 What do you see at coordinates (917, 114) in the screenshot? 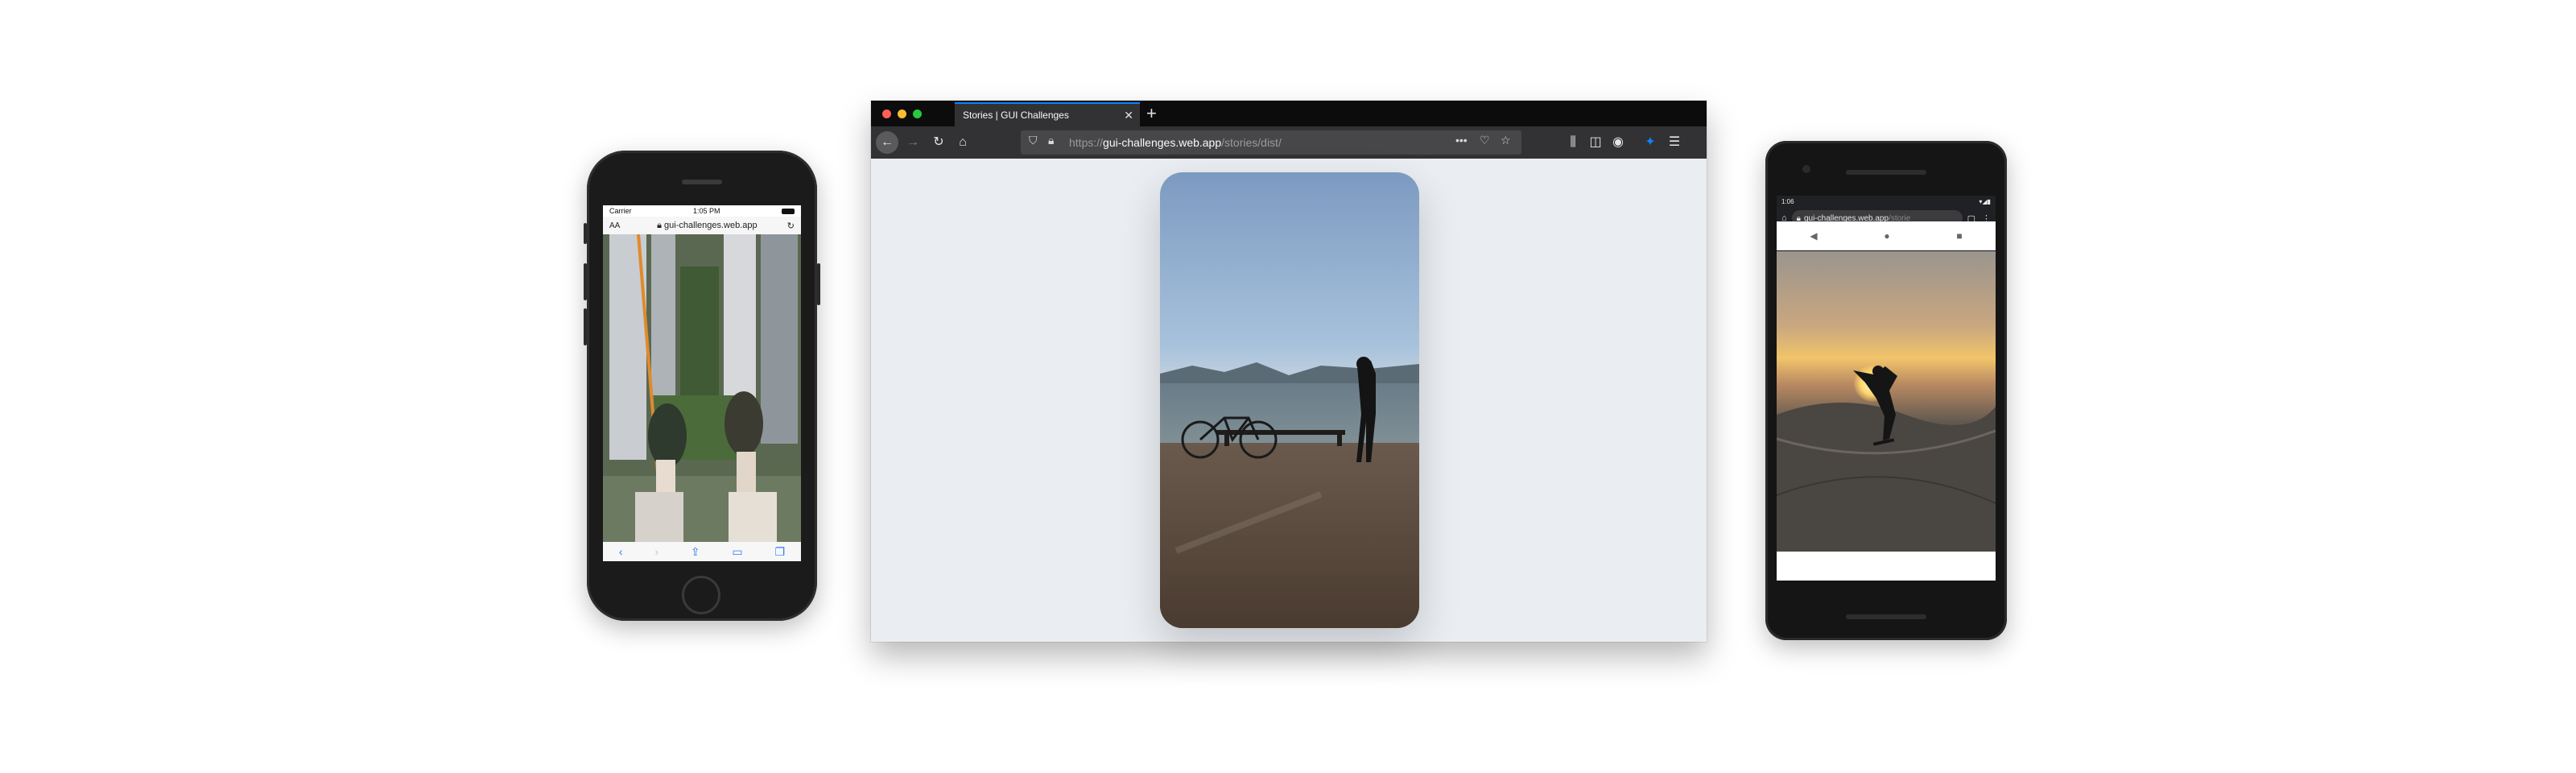
I see `maximize-window-icon` at bounding box center [917, 114].